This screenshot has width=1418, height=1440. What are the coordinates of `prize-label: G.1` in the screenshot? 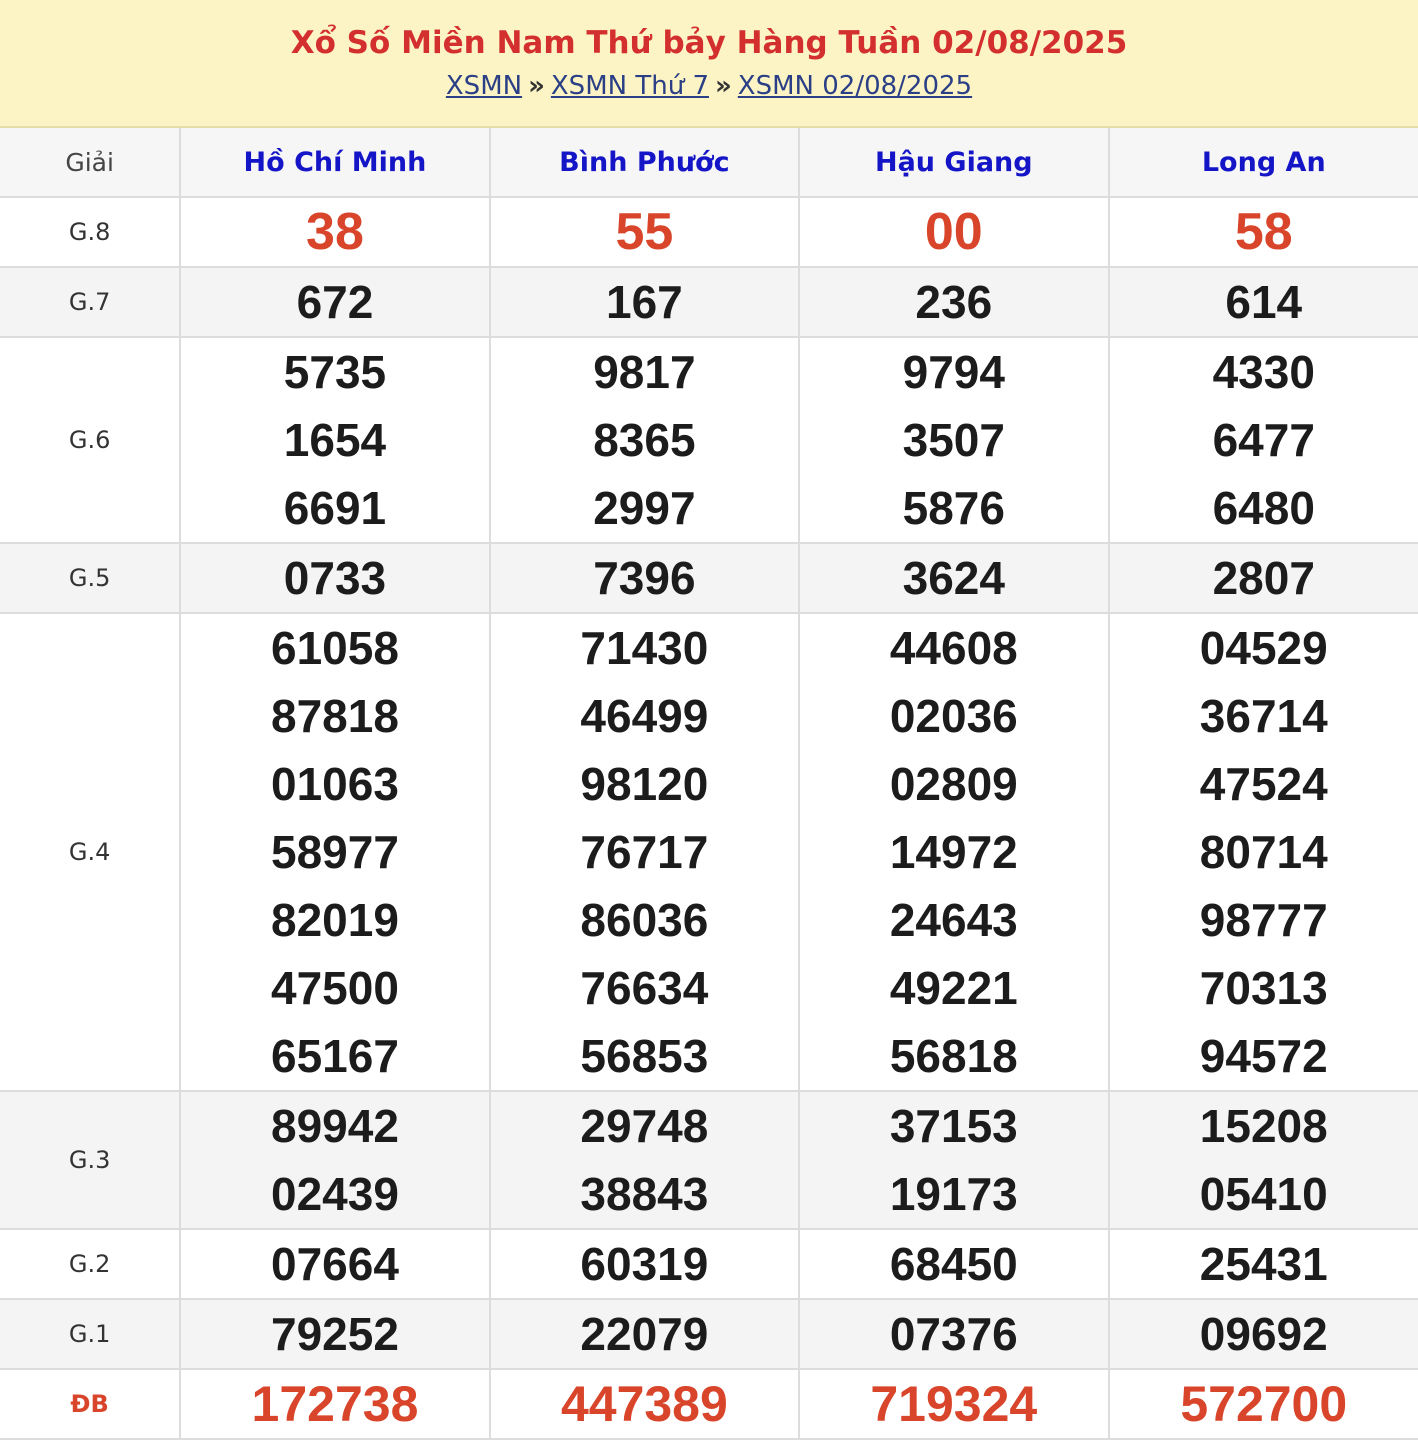 It's located at (91, 1334).